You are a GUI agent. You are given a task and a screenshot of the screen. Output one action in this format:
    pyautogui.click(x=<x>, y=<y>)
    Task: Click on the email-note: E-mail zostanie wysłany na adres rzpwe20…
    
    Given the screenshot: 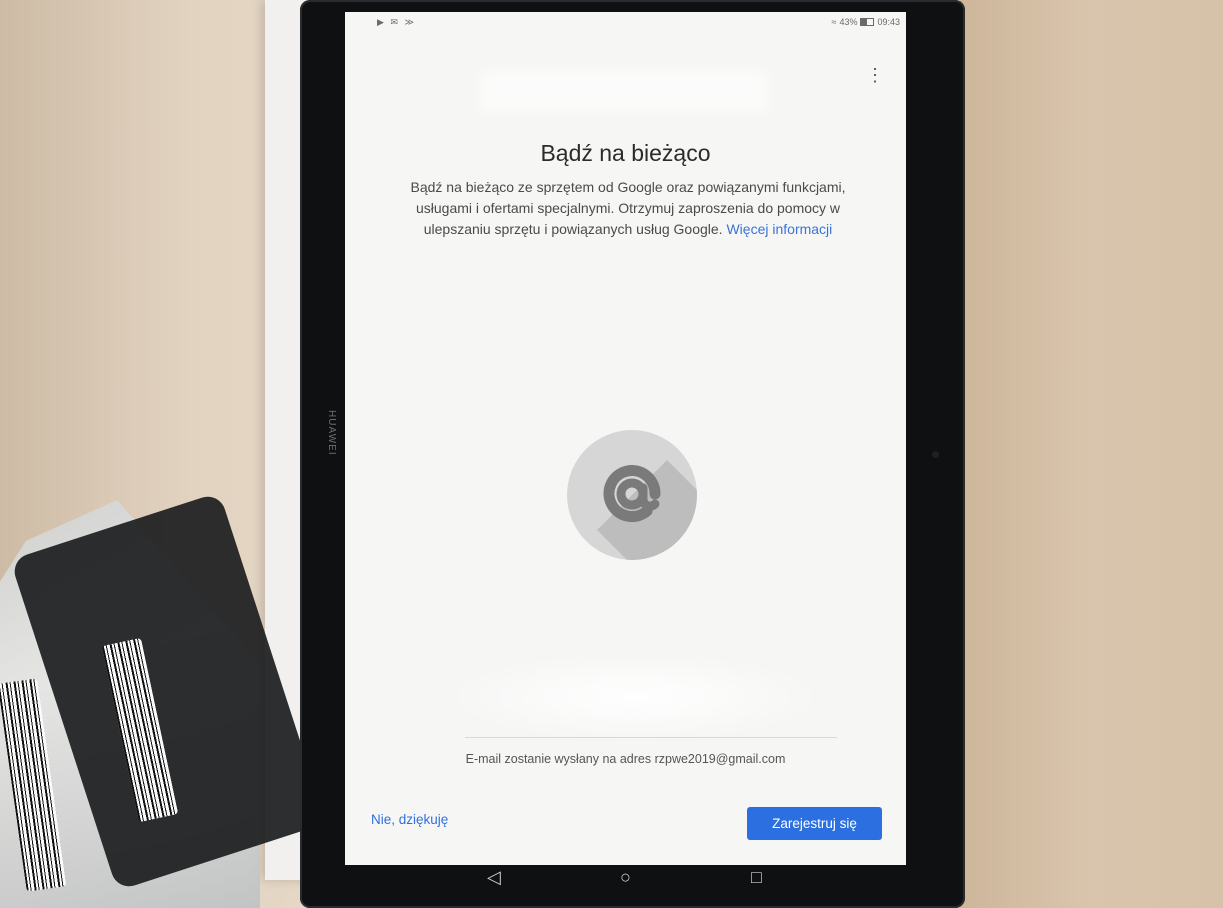 What is the action you would take?
    pyautogui.click(x=625, y=759)
    